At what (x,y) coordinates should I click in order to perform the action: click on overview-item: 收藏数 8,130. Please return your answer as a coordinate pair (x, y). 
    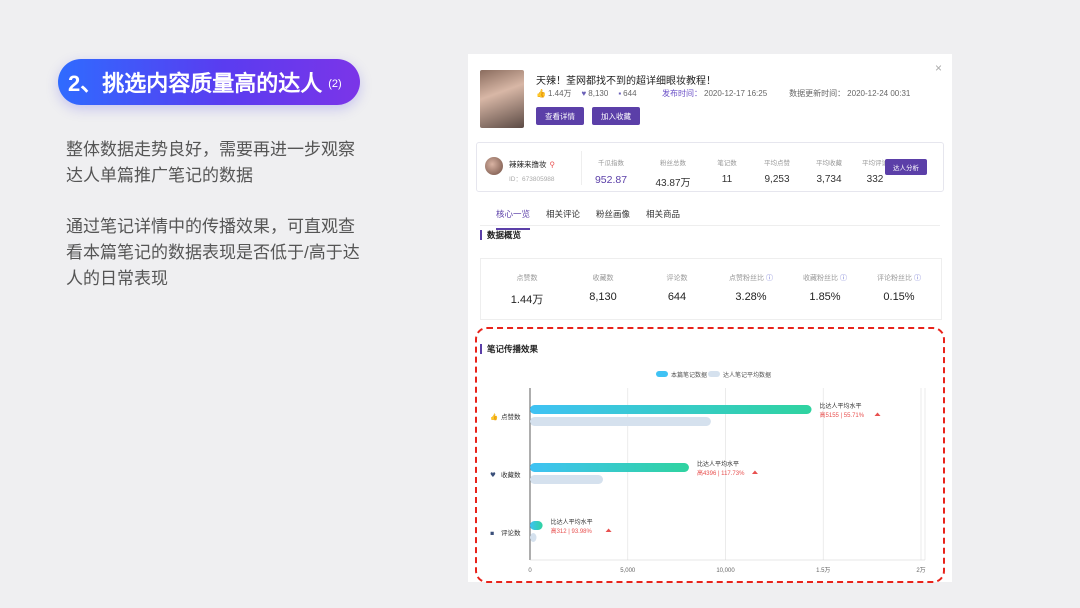
    Looking at the image, I should click on (603, 288).